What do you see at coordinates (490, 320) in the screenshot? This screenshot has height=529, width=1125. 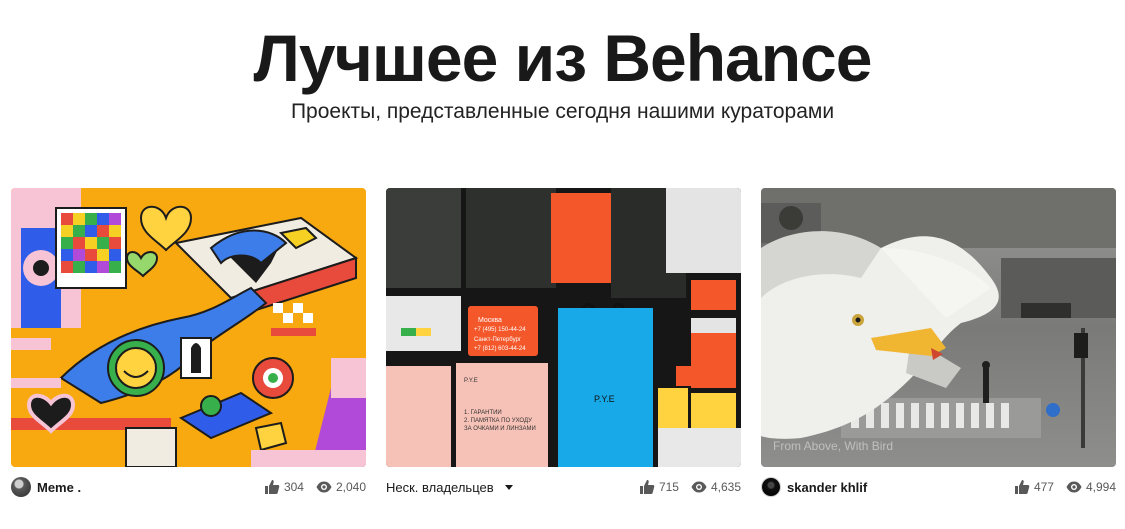 I see `artwork-text: Москва` at bounding box center [490, 320].